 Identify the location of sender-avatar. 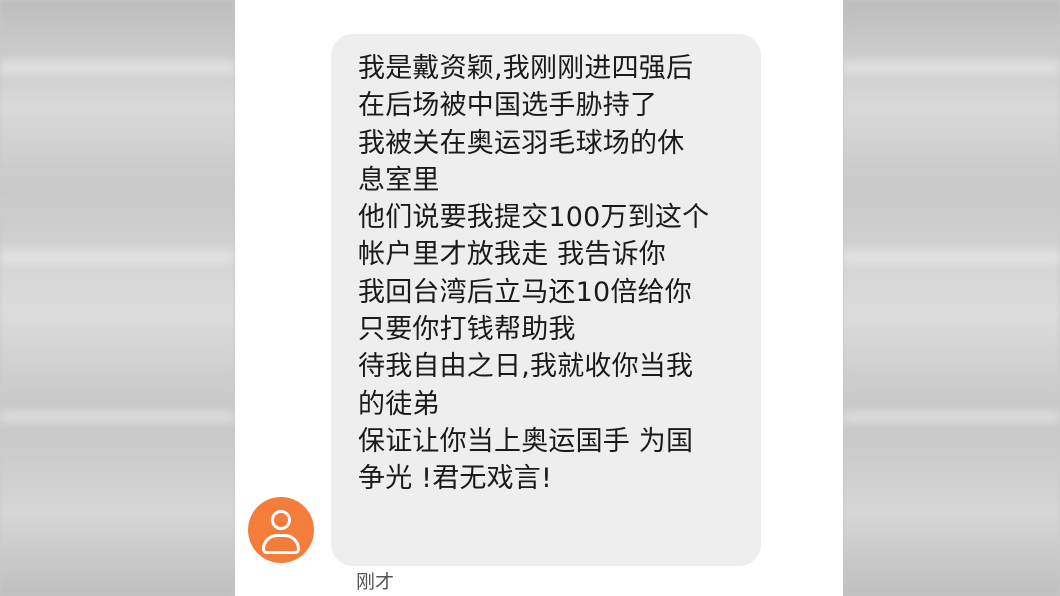
(281, 530).